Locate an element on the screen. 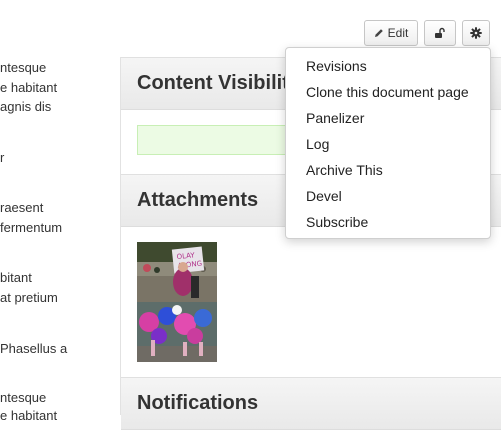  menu-item-panelizer: Panelizer is located at coordinates (335, 118).